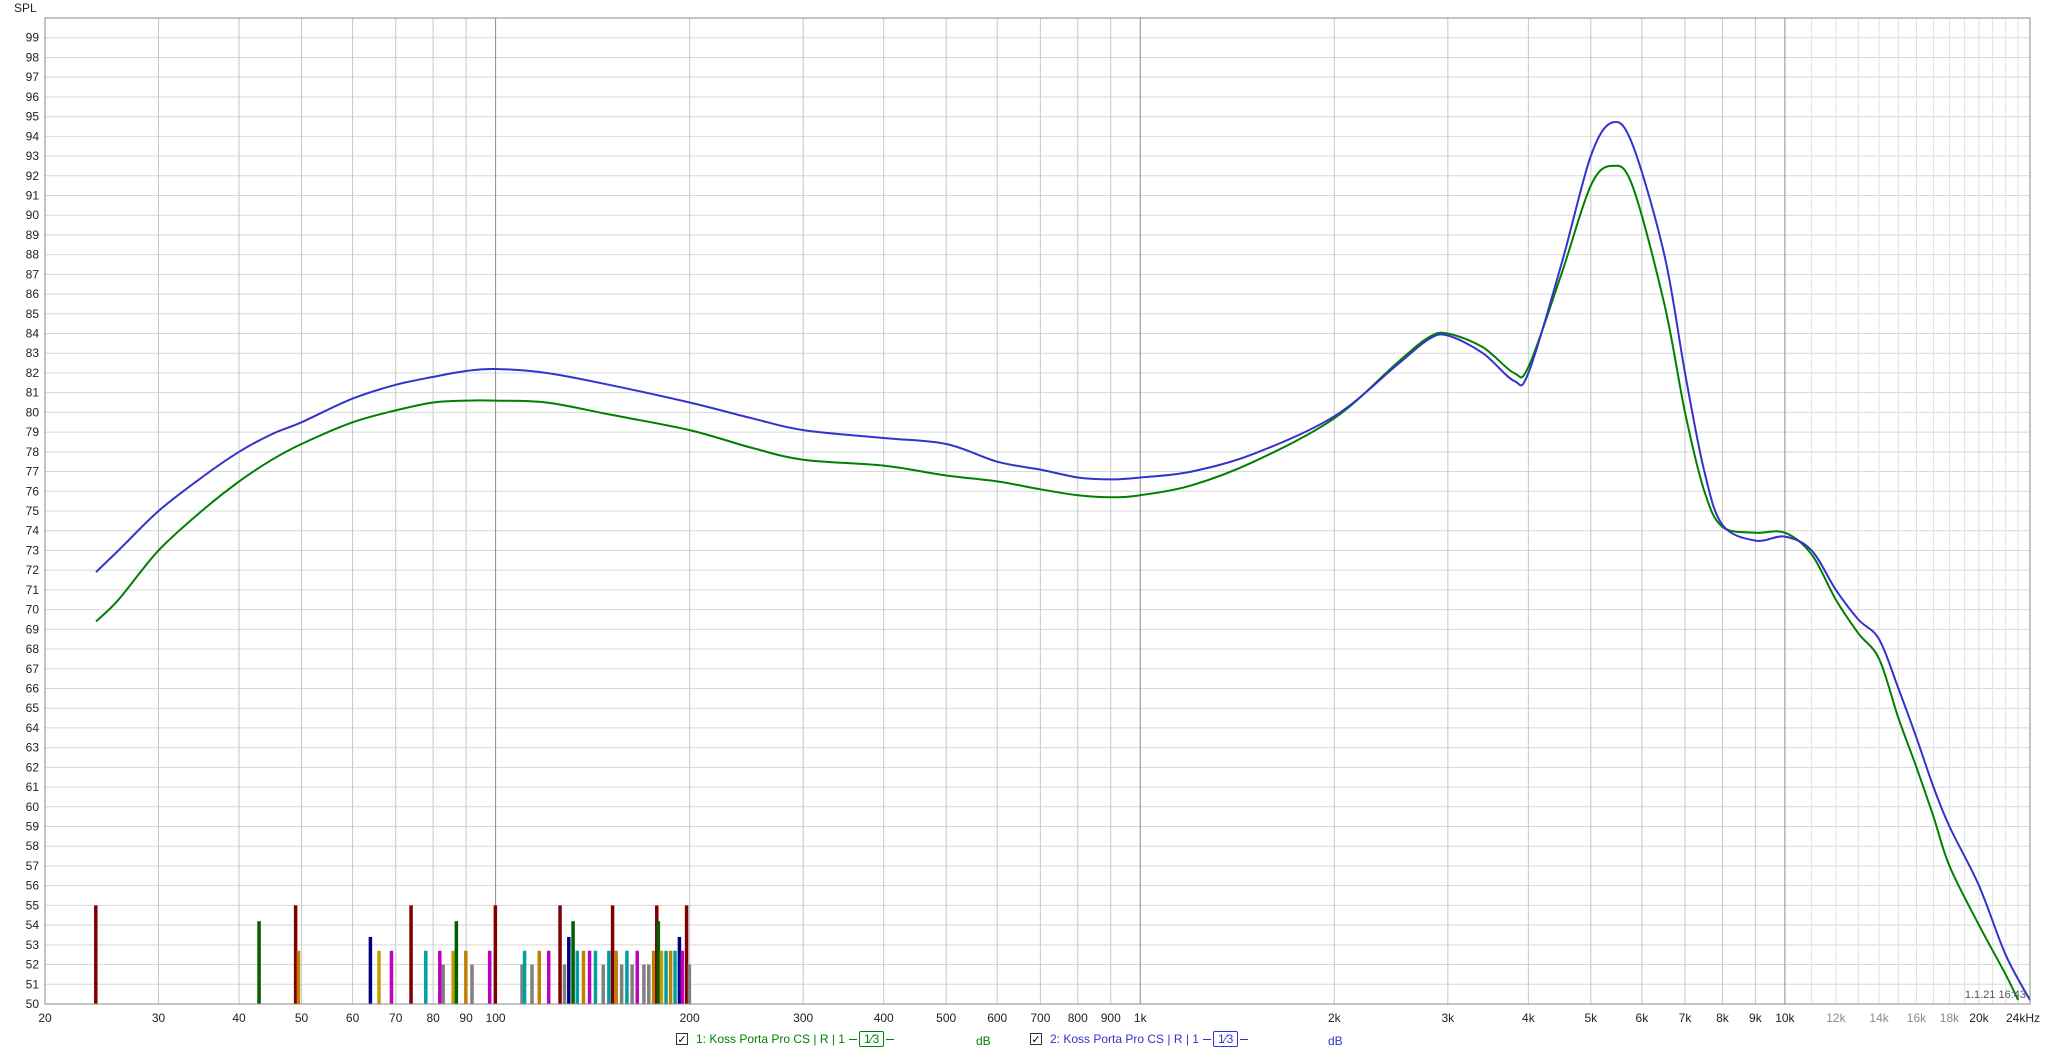 The image size is (2048, 1054). I want to click on y-tick-label: 61, so click(33, 787).